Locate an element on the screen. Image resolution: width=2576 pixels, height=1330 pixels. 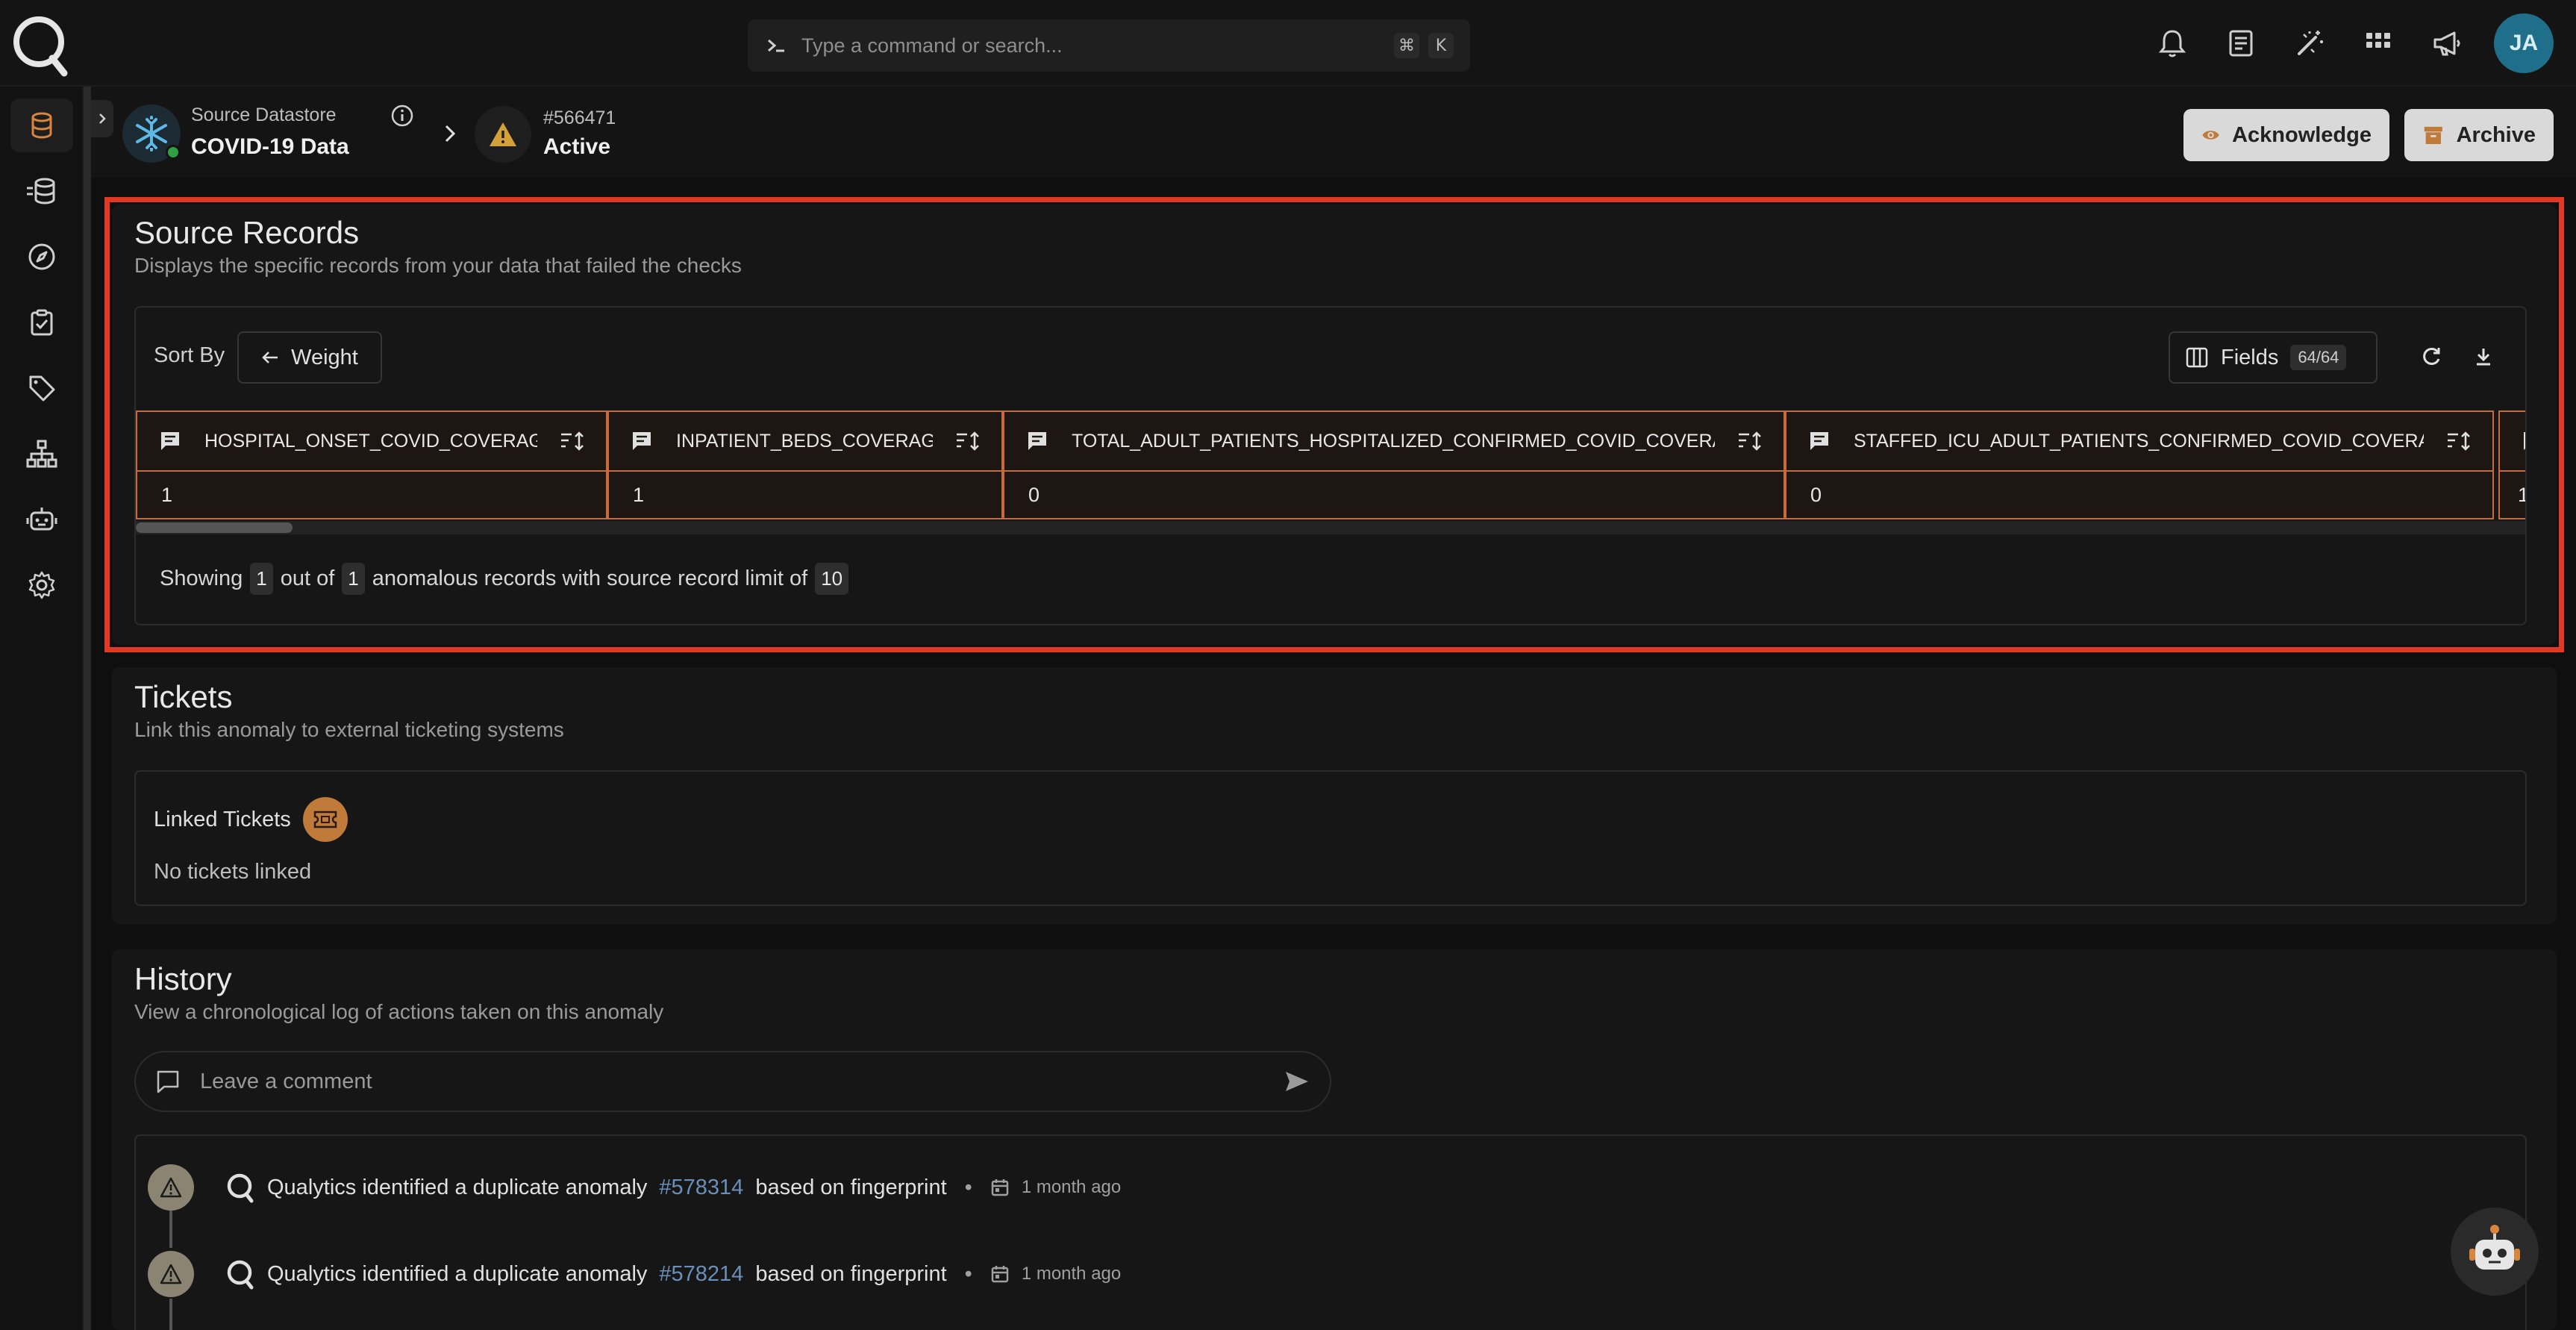
sidebar-item-agents is located at coordinates (41, 519).